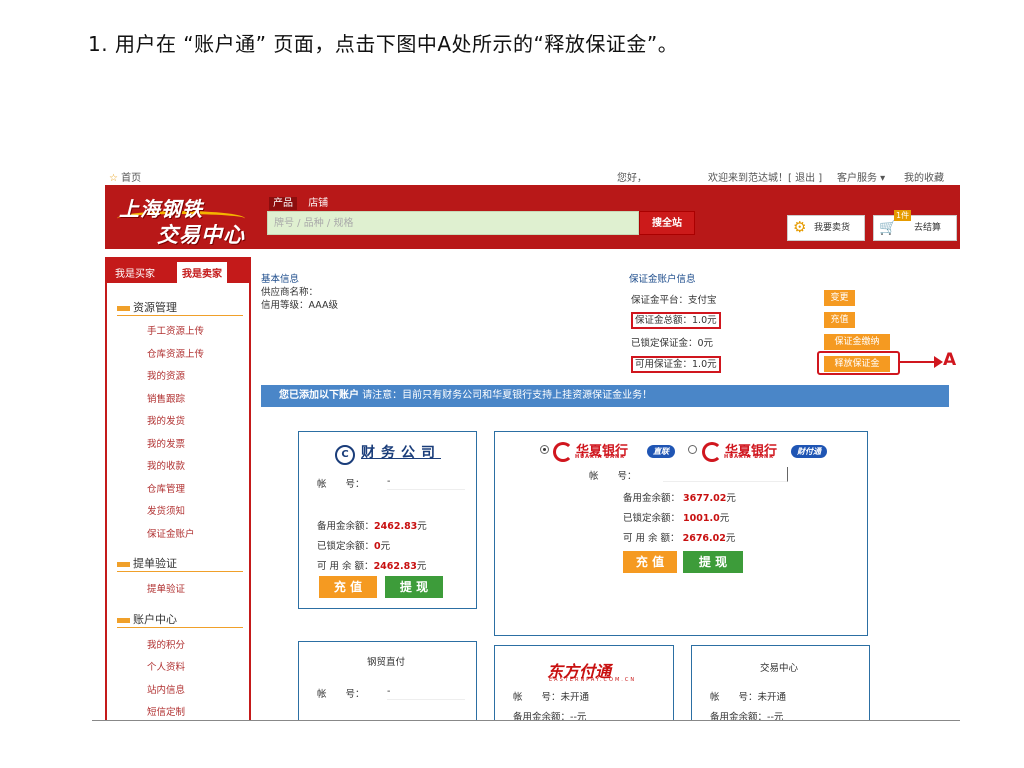  Describe the element at coordinates (171, 533) in the screenshot. I see `sidebar-item-margin-account: 保证金账户` at that location.